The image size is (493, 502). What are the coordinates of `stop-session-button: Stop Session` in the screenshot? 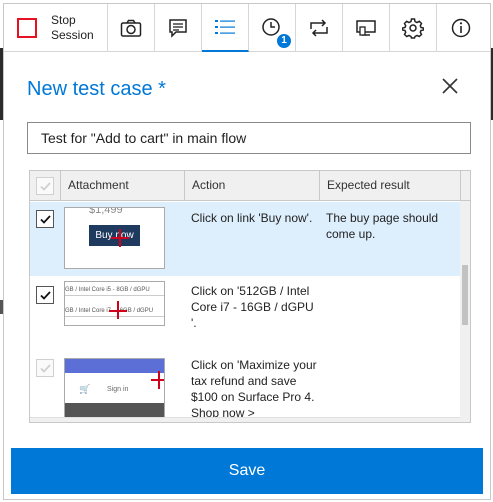 It's located at (56, 28).